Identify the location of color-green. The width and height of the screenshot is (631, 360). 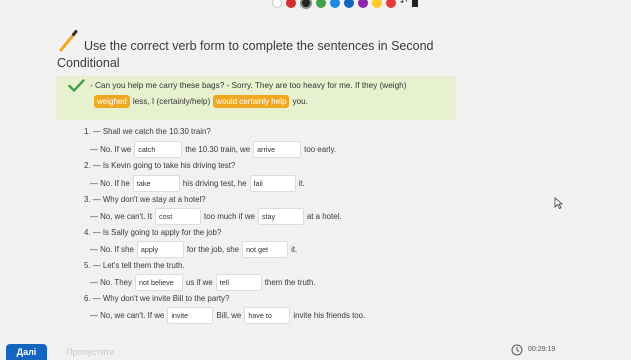
(321, 4).